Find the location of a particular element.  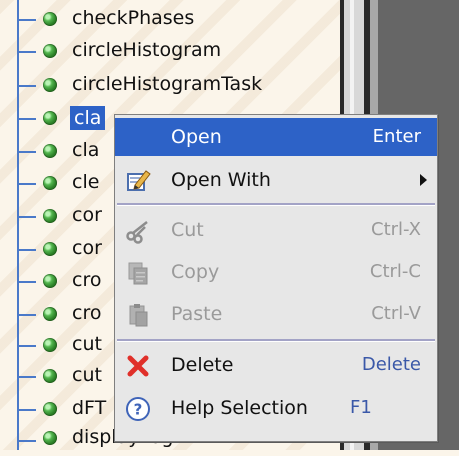

tree-item-checkphases: checkPhases is located at coordinates (175, 19).